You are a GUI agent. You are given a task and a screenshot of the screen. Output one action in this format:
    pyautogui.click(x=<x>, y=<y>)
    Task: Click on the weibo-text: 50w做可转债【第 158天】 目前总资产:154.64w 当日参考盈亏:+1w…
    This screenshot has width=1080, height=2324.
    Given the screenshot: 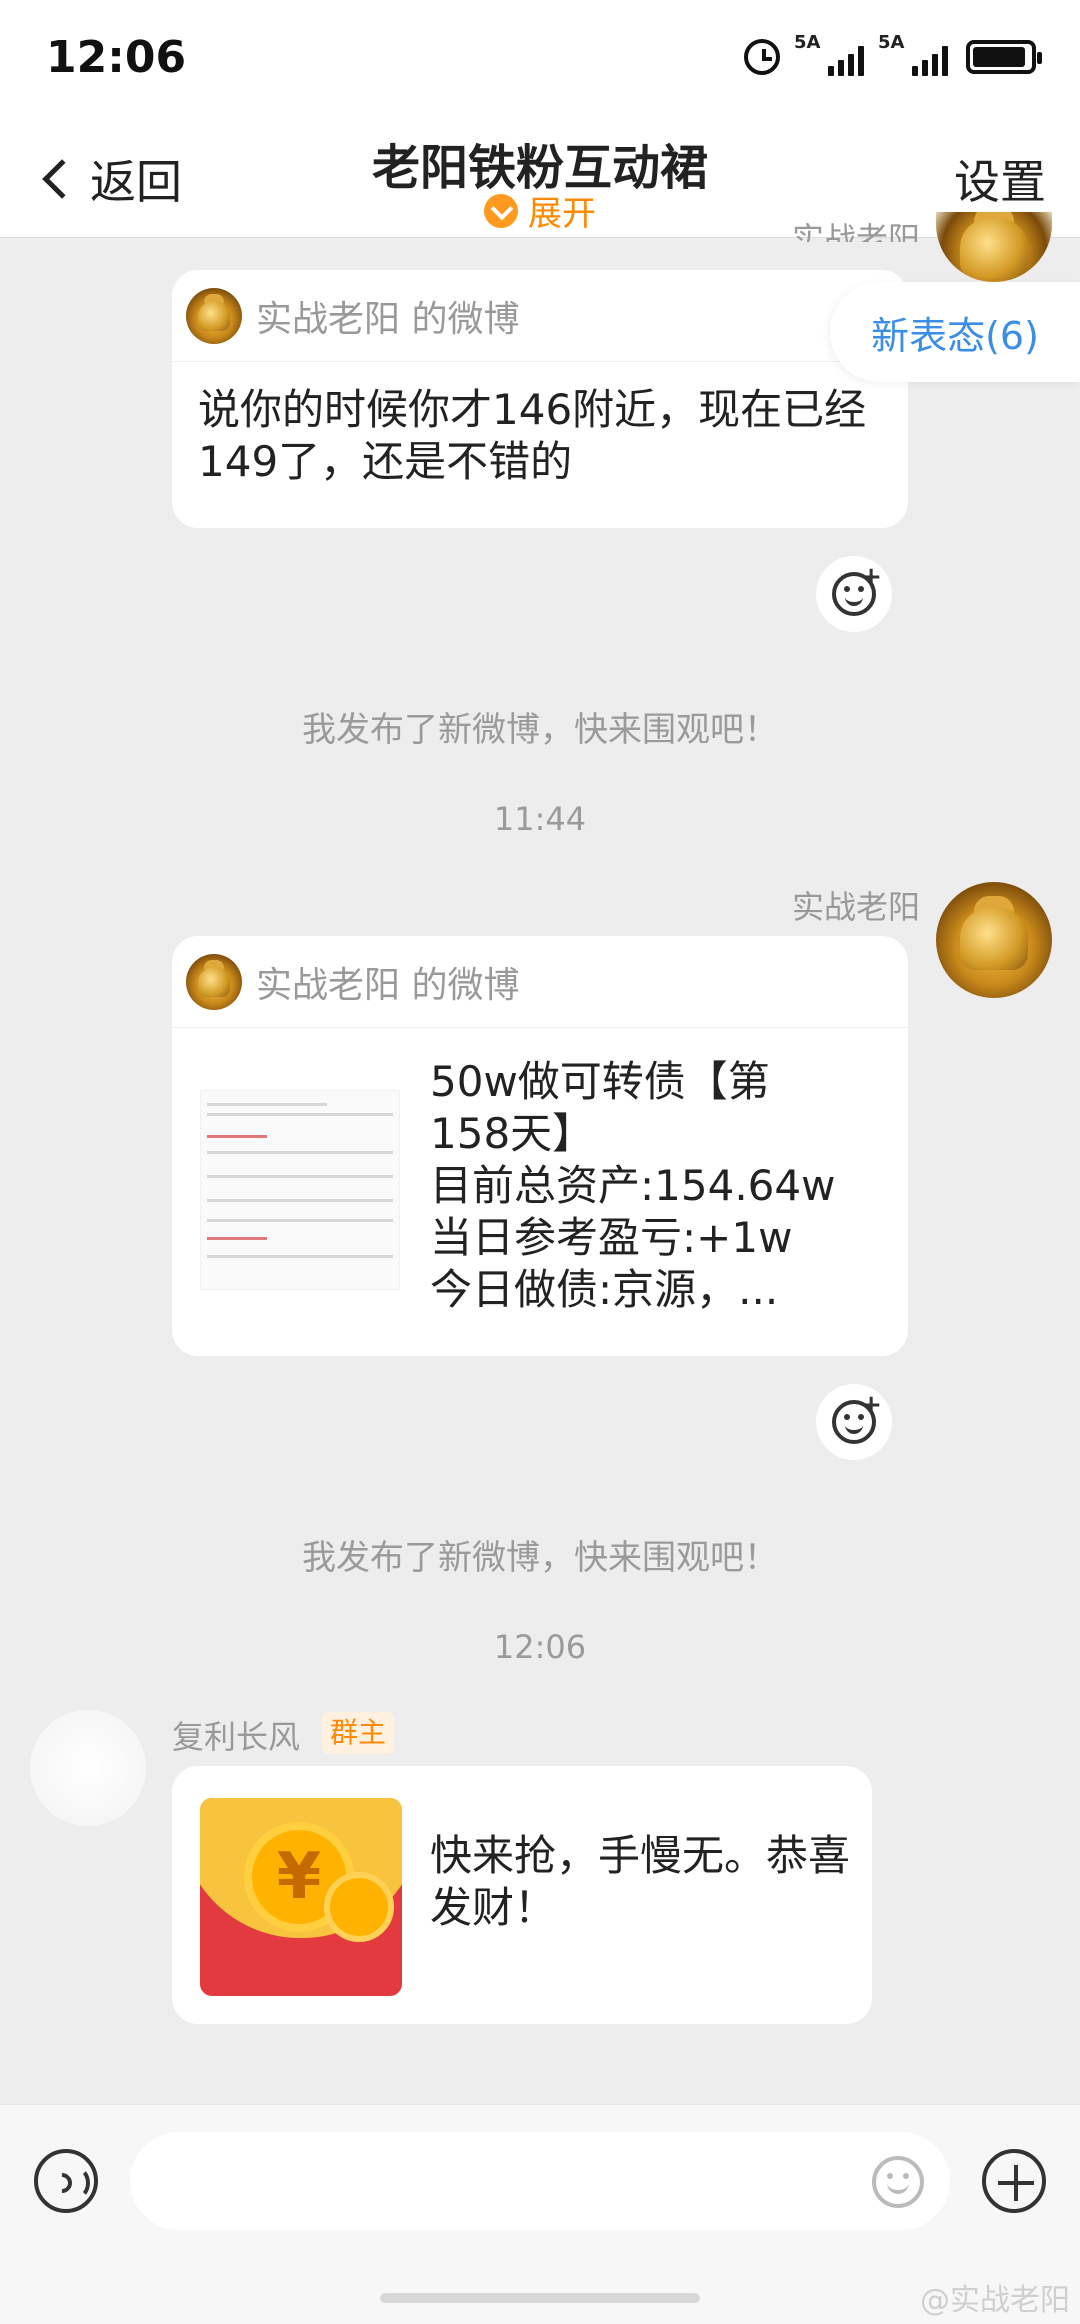 What is the action you would take?
    pyautogui.click(x=633, y=1185)
    